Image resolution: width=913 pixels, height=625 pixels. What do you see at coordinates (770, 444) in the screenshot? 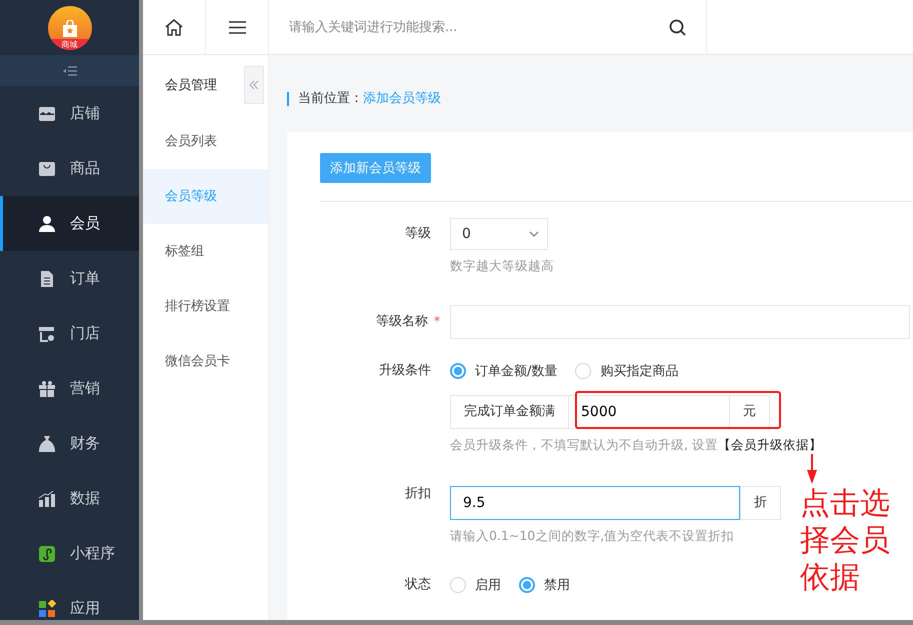
I see `upgrade-basis-link: 【会员升级依据】` at bounding box center [770, 444].